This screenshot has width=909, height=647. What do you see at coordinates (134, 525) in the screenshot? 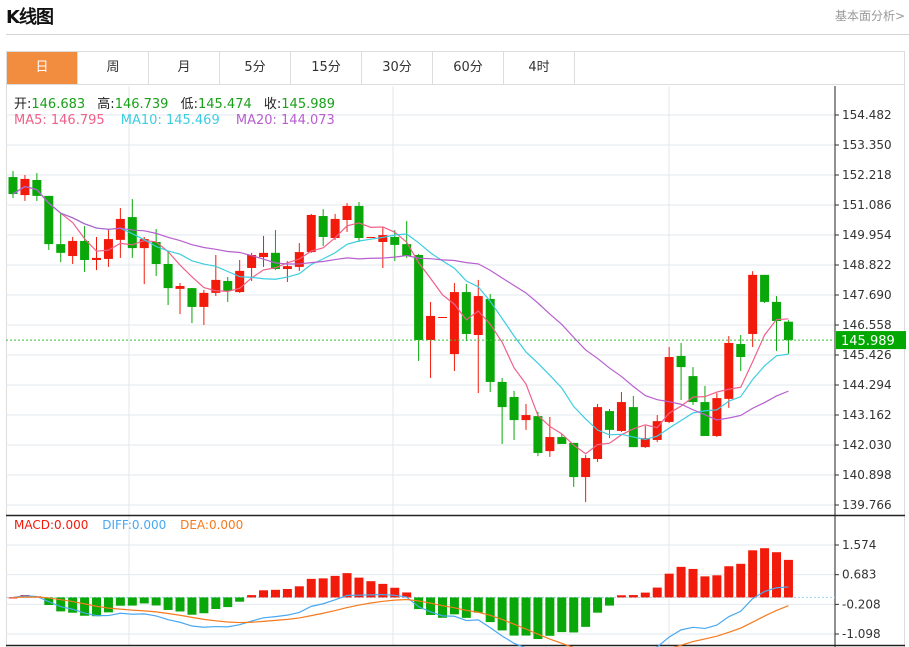
I see `diff-value: DIFF:0.000` at bounding box center [134, 525].